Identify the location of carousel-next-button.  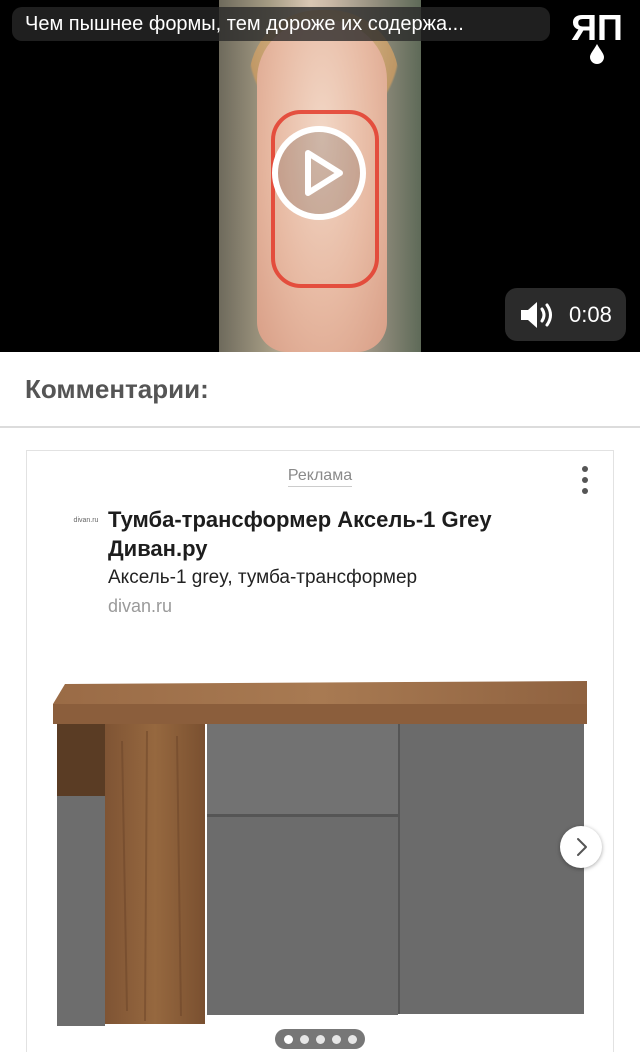
(581, 847).